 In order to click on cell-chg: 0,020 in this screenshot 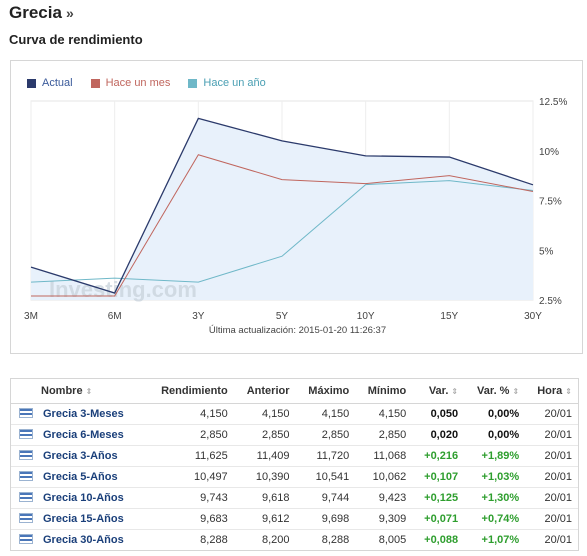, I will do `click(438, 435)`.